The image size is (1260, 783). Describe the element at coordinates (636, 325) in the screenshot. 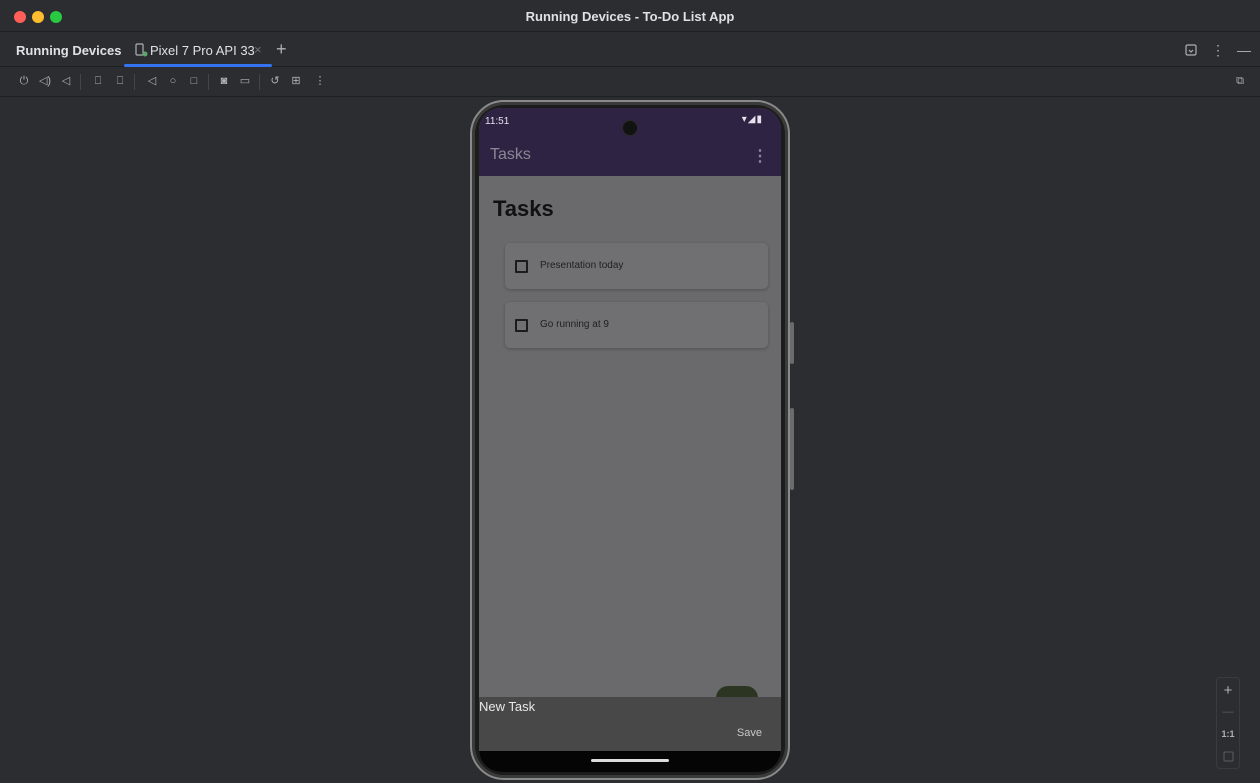

I see `task-card: Go running at 9` at that location.